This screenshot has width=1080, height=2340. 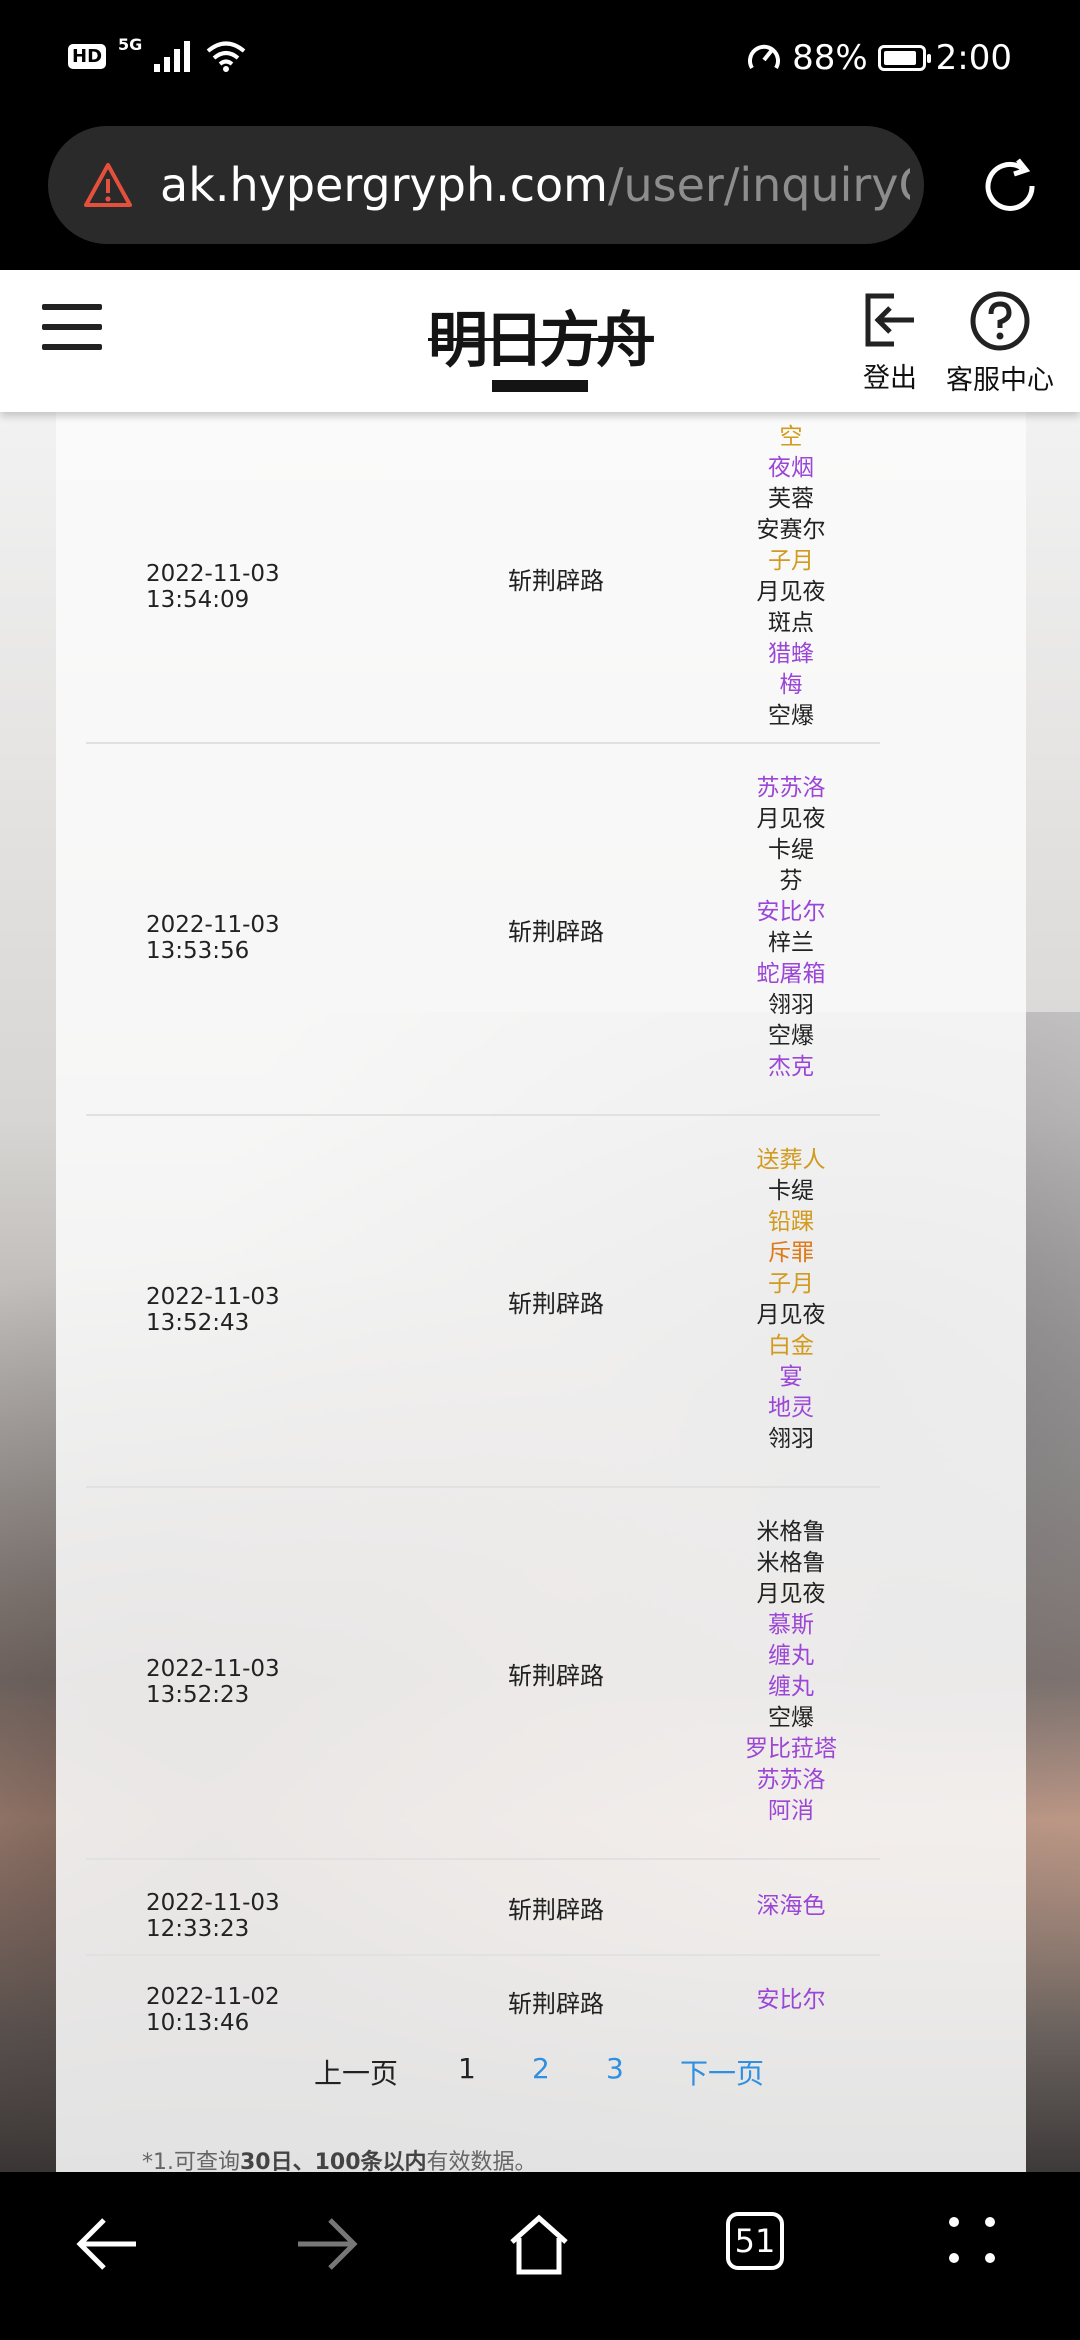 I want to click on operator-name: 送葬人, so click(x=791, y=1160).